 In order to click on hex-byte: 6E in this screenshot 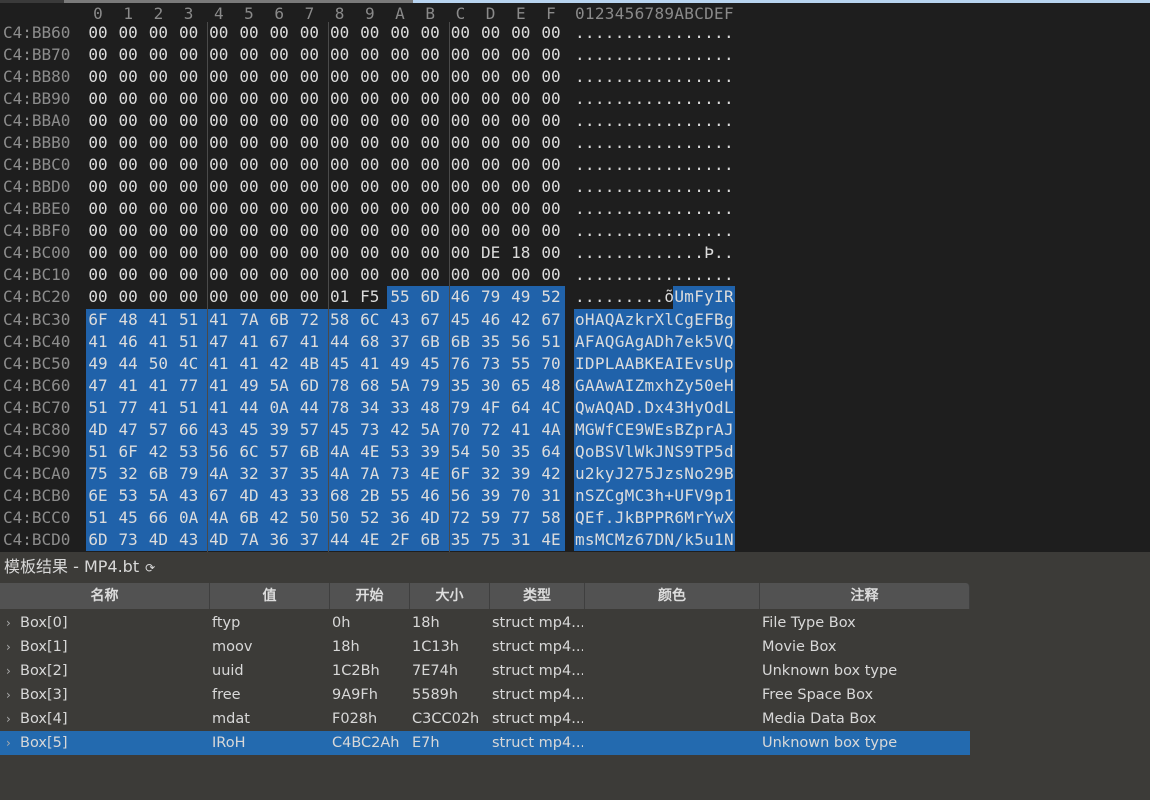, I will do `click(98, 496)`.